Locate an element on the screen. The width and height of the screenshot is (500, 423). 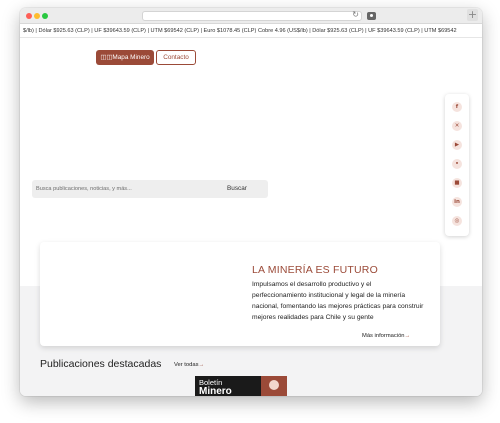
close-window-icon is located at coordinates (29, 16).